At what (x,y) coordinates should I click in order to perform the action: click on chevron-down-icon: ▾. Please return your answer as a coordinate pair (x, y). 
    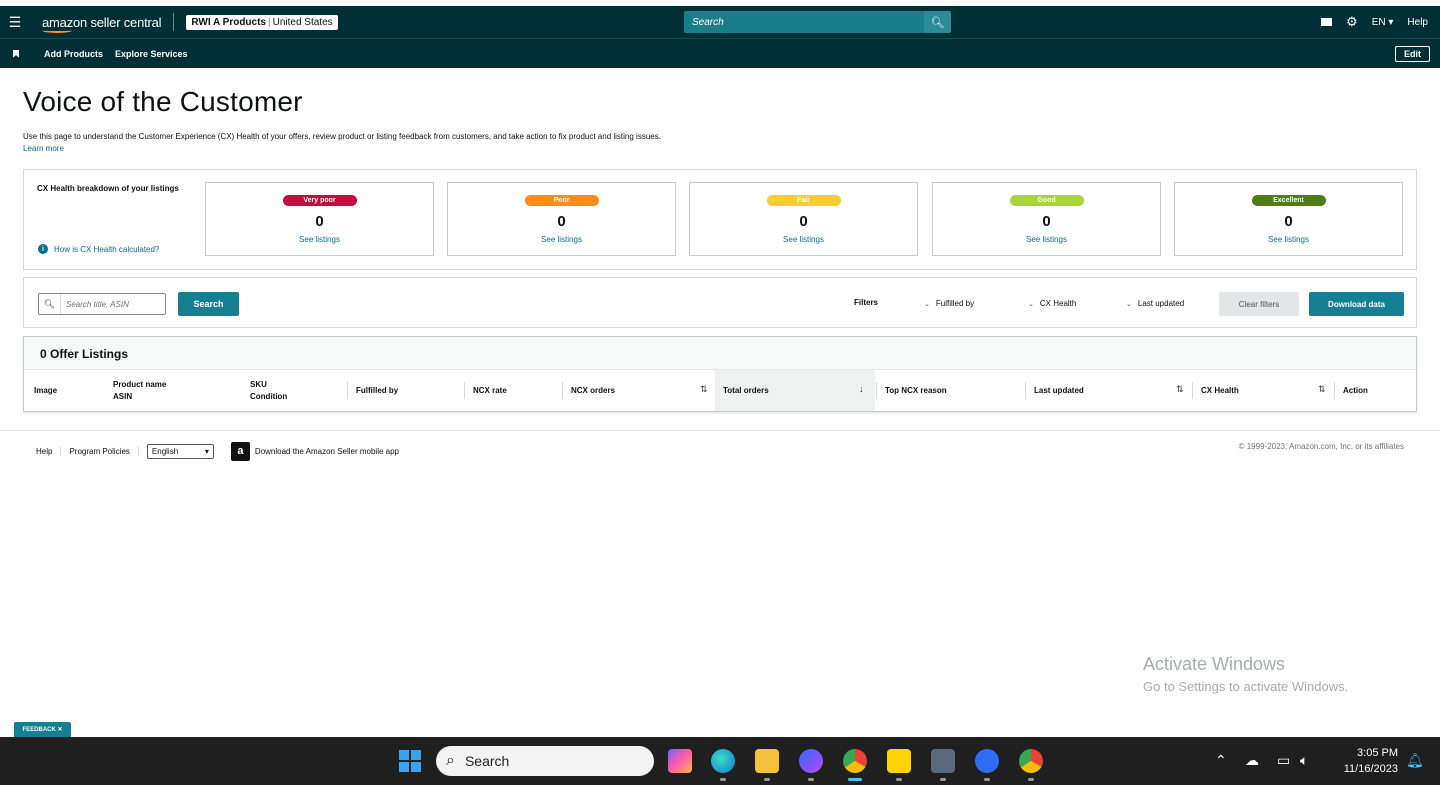
    Looking at the image, I should click on (206, 451).